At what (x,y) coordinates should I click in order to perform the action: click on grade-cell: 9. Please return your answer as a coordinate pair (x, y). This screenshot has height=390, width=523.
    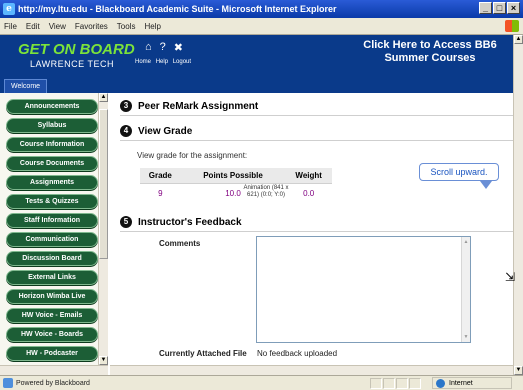
    Looking at the image, I should click on (160, 193).